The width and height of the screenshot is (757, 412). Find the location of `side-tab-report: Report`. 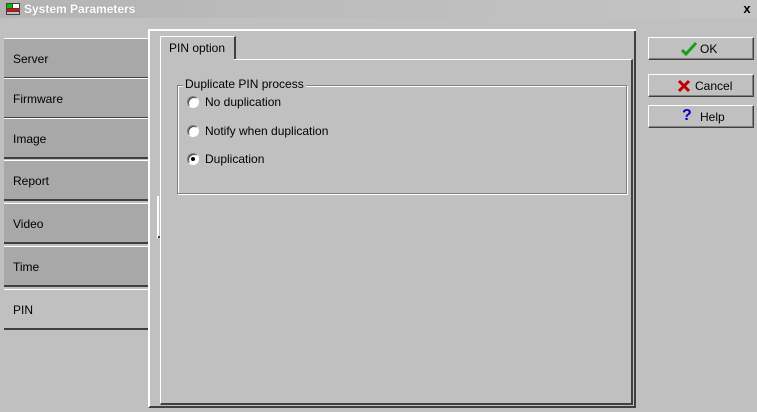

side-tab-report: Report is located at coordinates (76, 180).